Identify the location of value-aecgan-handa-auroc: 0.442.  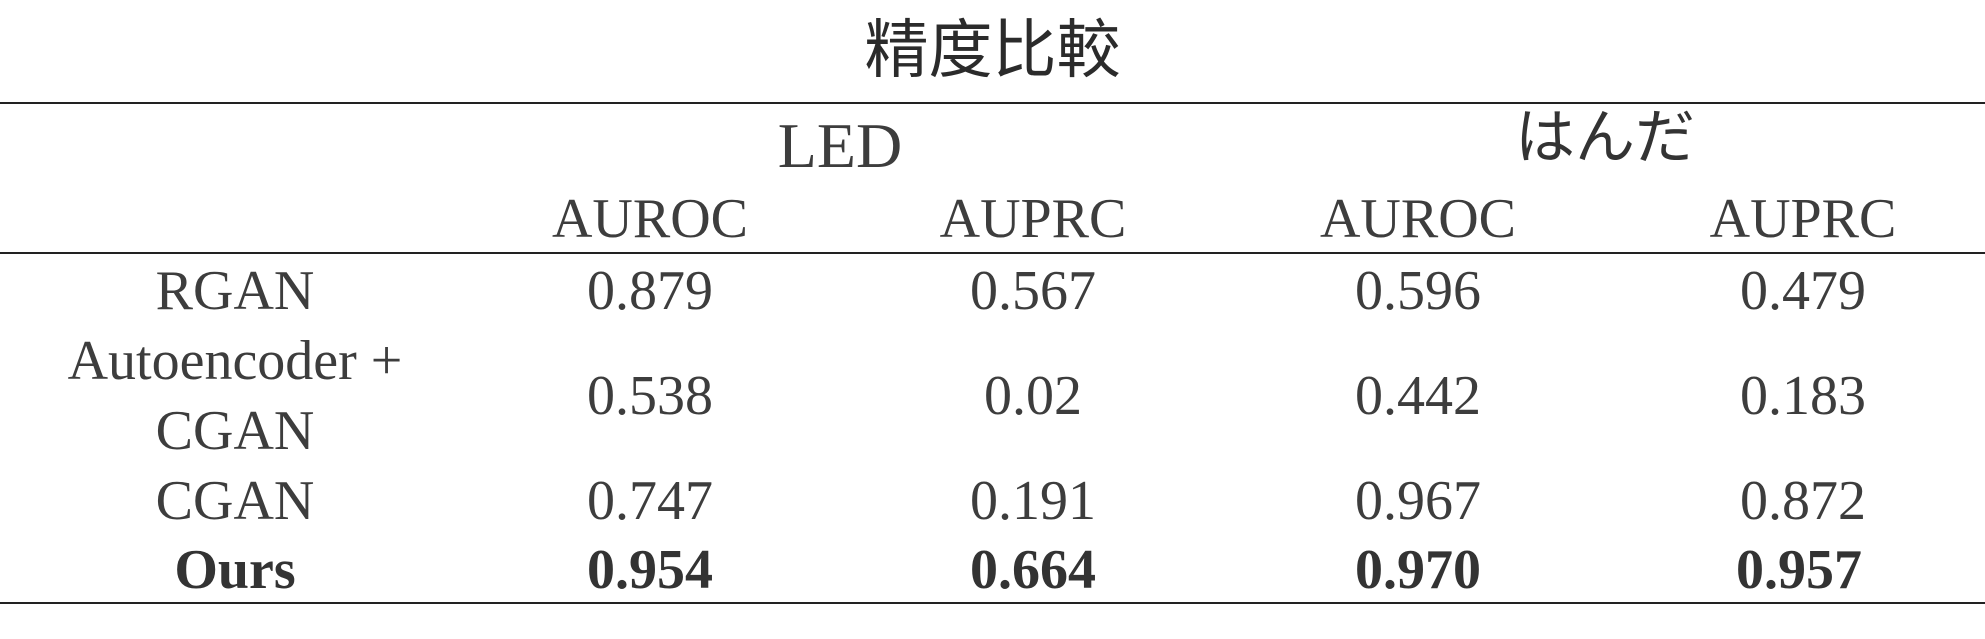
(1418, 396).